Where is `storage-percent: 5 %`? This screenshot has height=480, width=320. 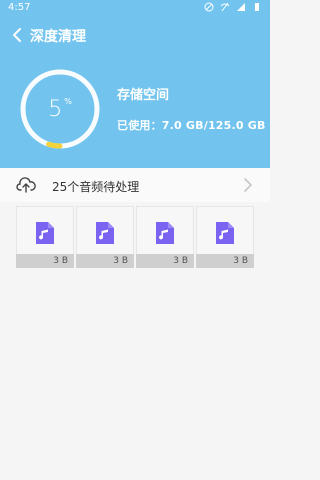 storage-percent: 5 % is located at coordinates (60, 109).